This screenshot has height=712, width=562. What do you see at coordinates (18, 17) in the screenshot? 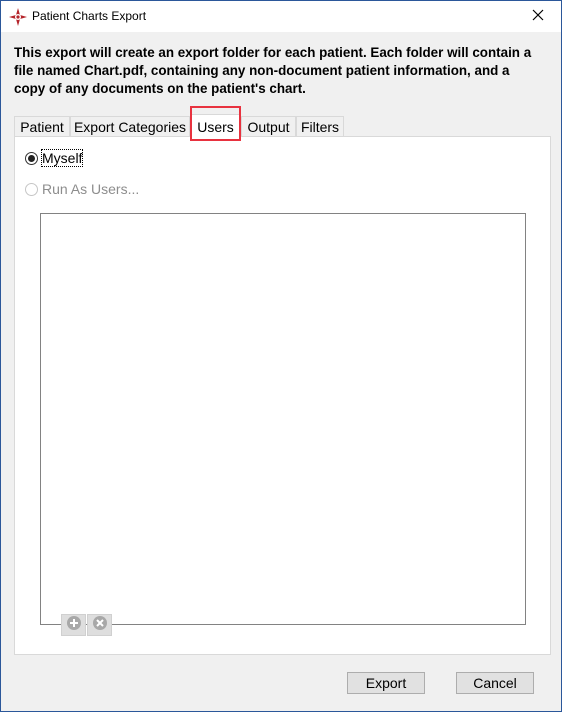
I see `app-logo-icon` at bounding box center [18, 17].